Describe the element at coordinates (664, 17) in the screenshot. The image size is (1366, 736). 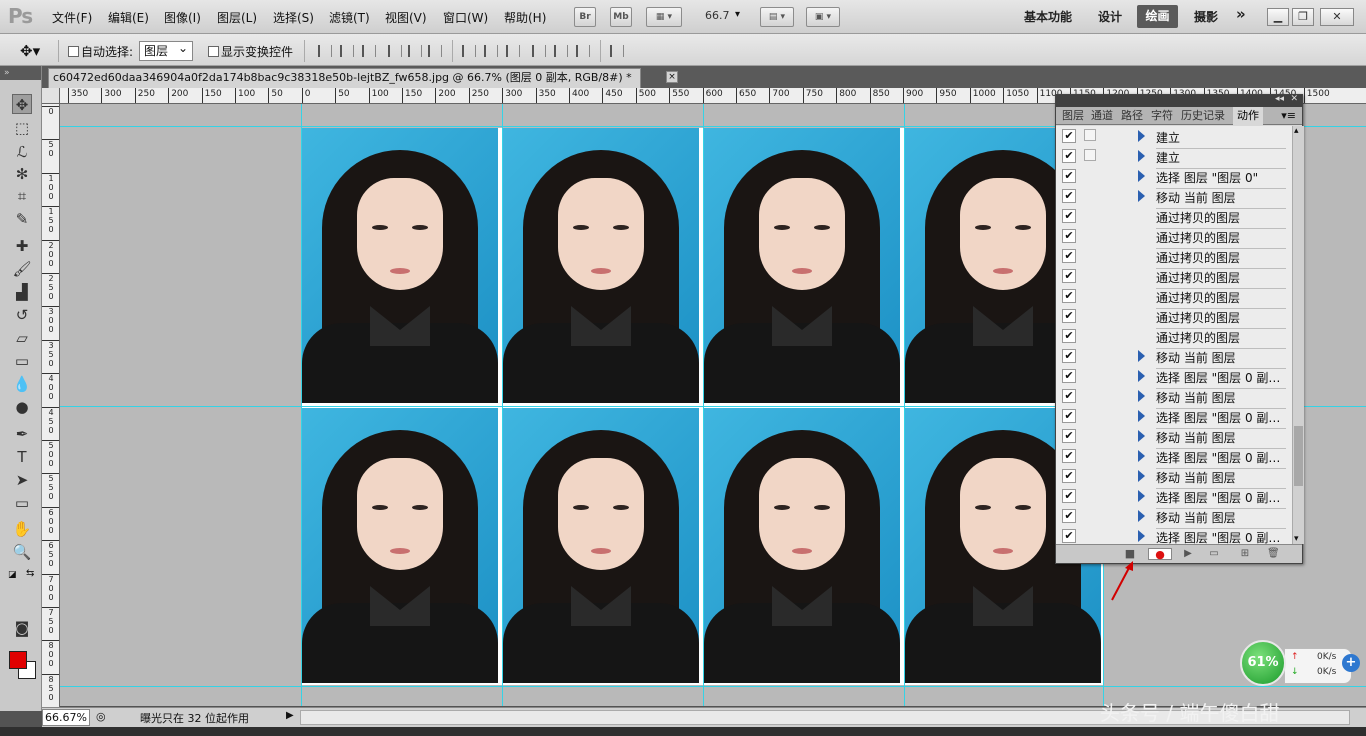
I see `view-extras-icon: ▦ ▾` at that location.